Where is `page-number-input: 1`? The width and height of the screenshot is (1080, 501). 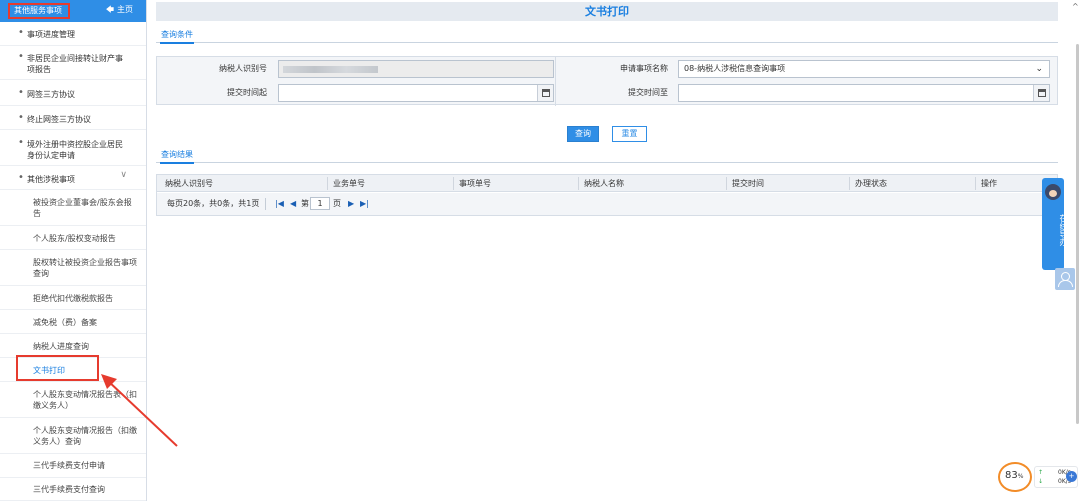 page-number-input: 1 is located at coordinates (320, 203).